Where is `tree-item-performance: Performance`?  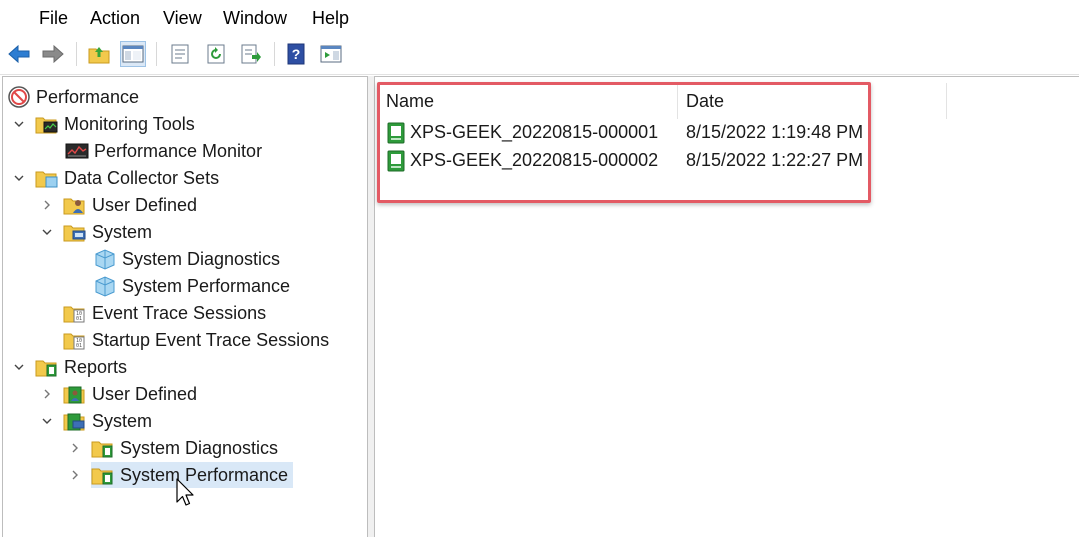 tree-item-performance: Performance is located at coordinates (73, 97).